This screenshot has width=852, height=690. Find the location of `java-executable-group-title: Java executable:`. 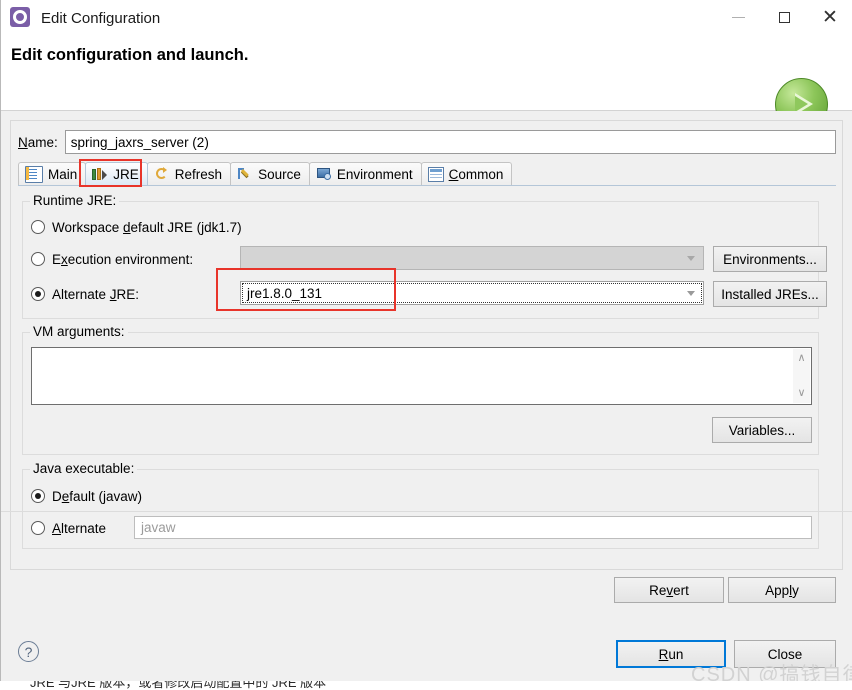

java-executable-group-title: Java executable: is located at coordinates (84, 468).